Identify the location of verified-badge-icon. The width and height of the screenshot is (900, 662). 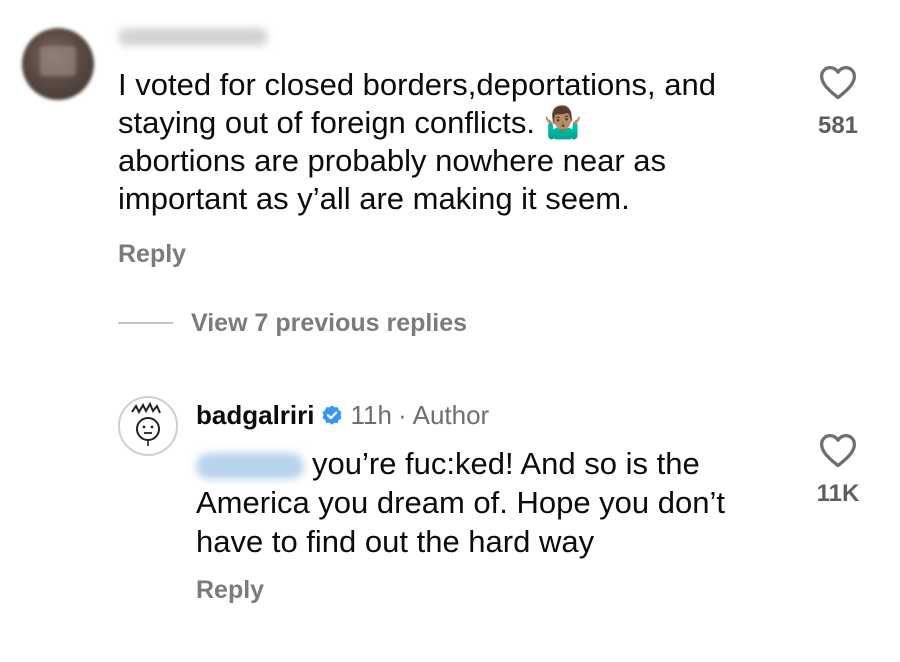
(332, 415).